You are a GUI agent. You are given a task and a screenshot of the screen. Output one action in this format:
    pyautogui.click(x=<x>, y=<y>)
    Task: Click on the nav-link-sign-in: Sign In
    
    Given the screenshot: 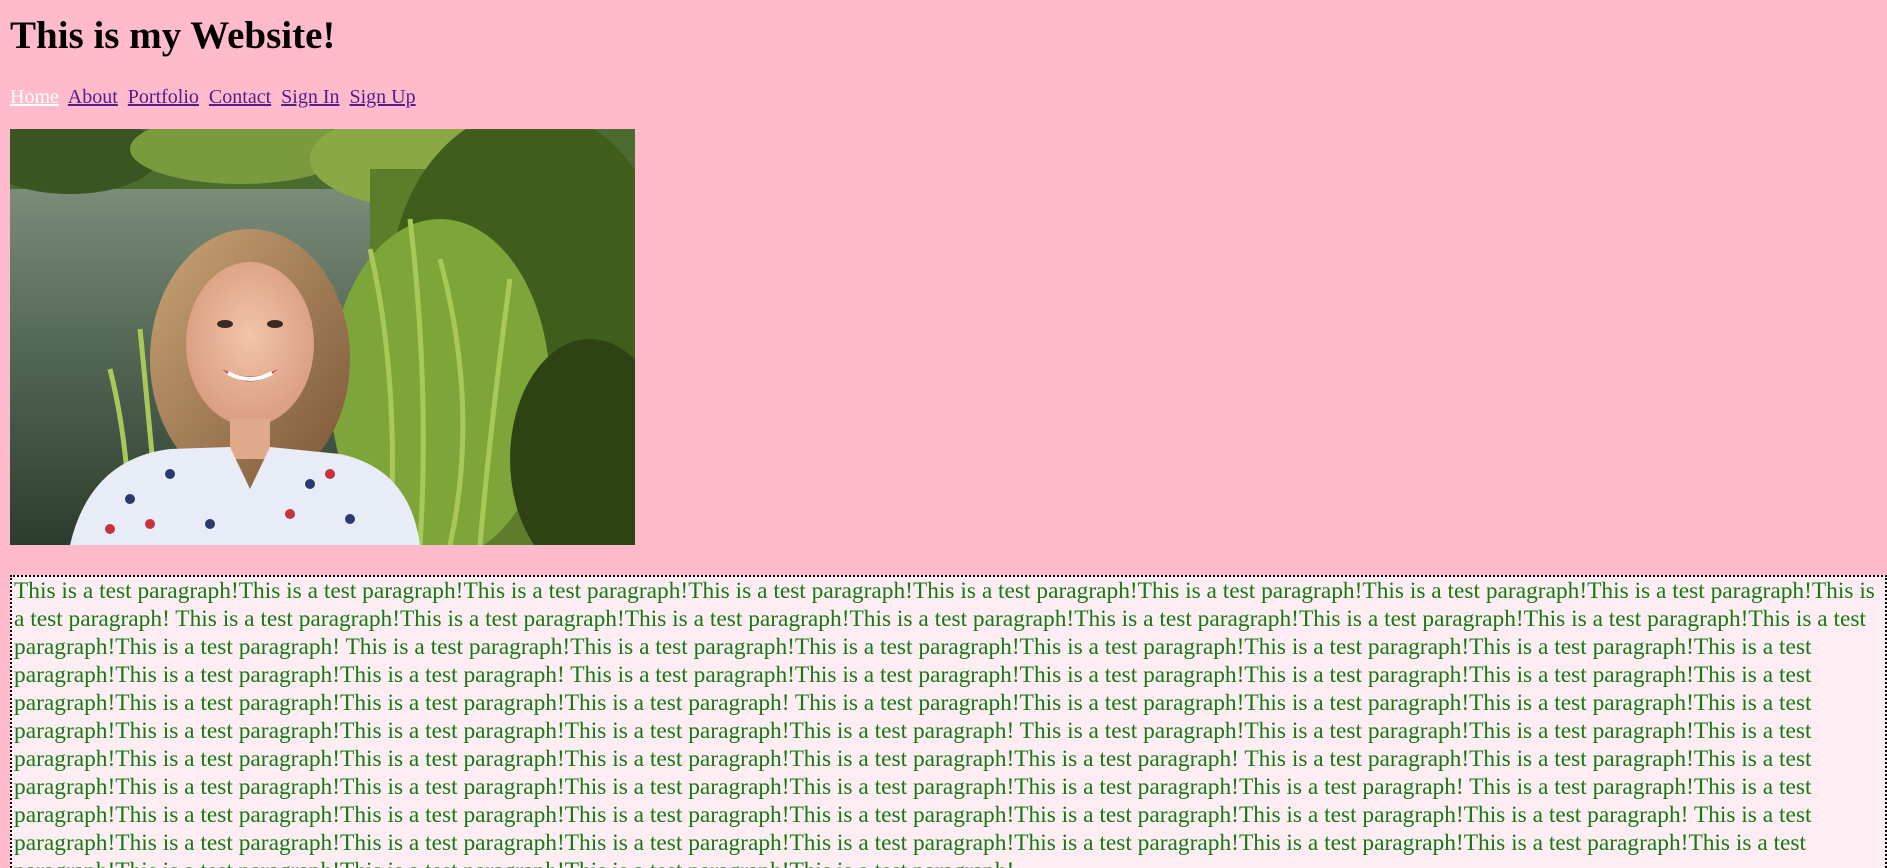 What is the action you would take?
    pyautogui.click(x=310, y=97)
    